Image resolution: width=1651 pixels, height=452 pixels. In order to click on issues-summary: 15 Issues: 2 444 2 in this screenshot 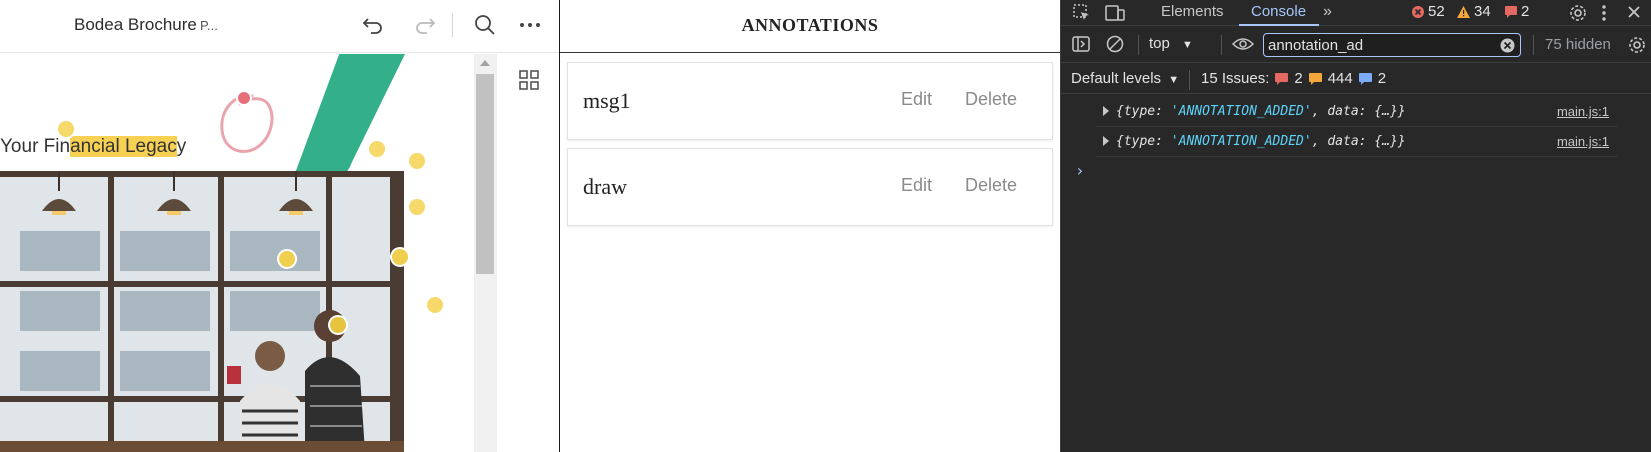, I will do `click(1293, 78)`.